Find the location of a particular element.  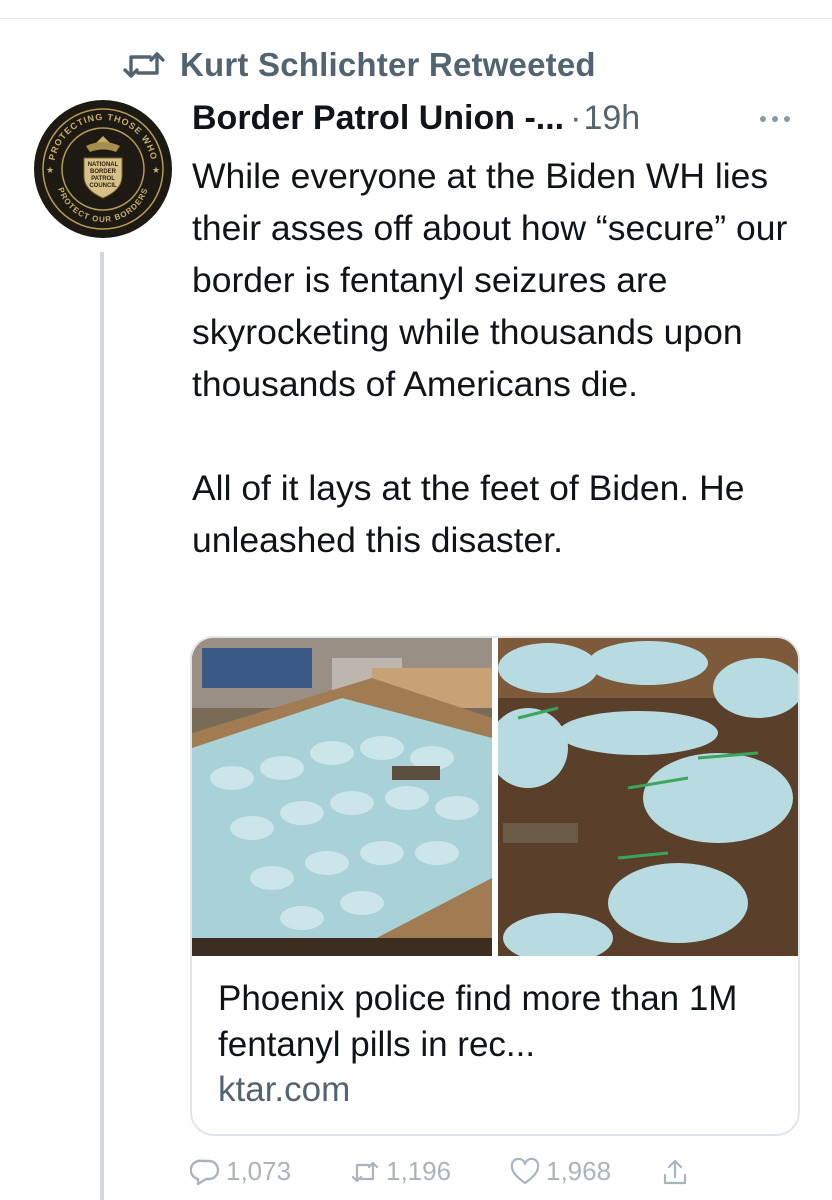

tweet-header: Border Patrol Union -... · 19h is located at coordinates (416, 118).